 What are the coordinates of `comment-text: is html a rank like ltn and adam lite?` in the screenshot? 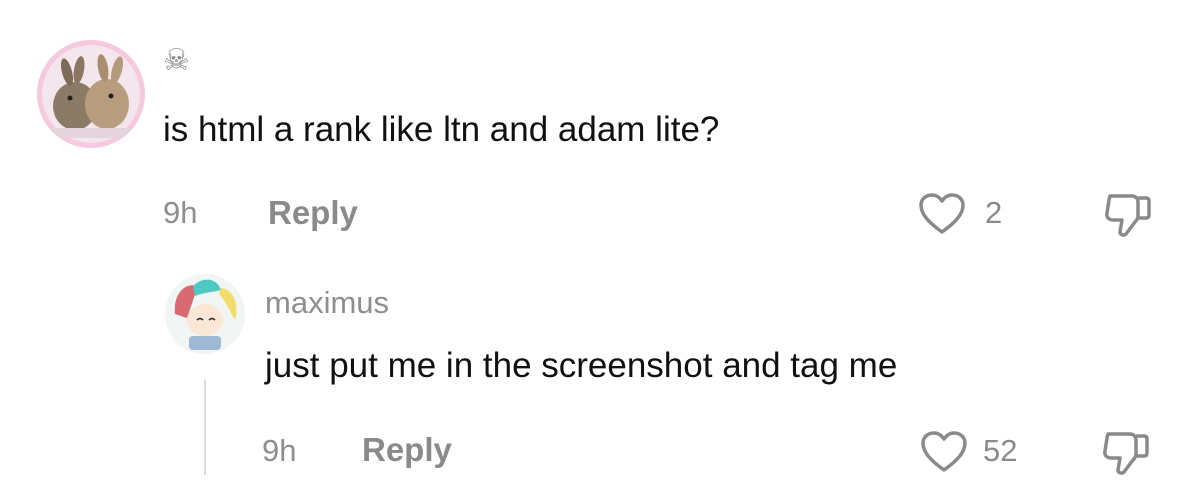 It's located at (441, 129).